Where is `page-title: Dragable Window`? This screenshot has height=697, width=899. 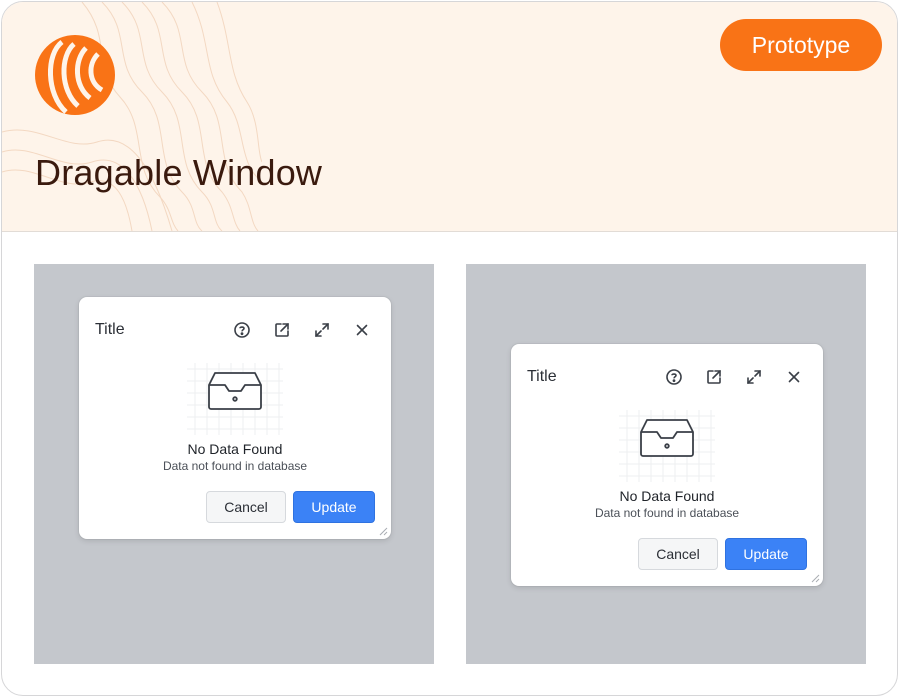
page-title: Dragable Window is located at coordinates (179, 172).